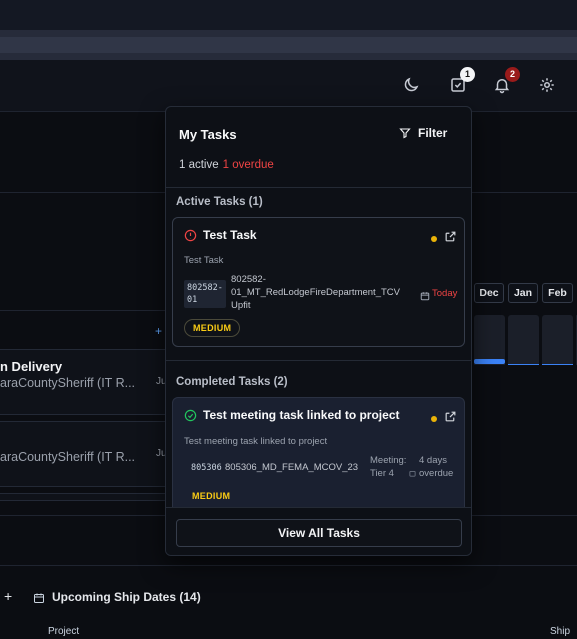  I want to click on alert-circle-icon, so click(190, 235).